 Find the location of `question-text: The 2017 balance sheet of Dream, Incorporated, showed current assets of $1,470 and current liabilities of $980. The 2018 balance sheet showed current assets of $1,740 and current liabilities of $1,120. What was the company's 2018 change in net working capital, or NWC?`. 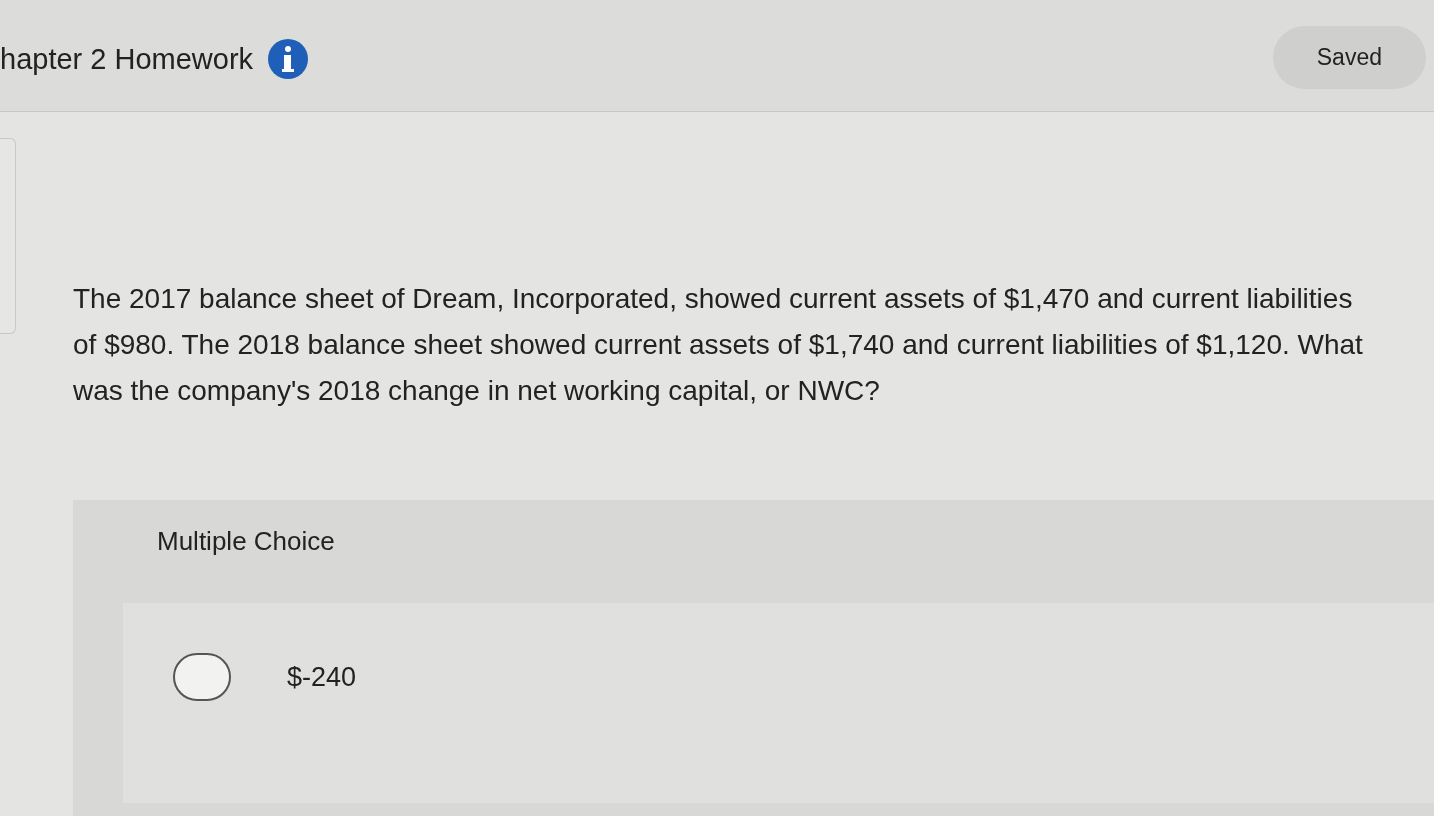

question-text: The 2017 balance sheet of Dream, Incorporated, showed current assets of $1,470 and current liabilities of $980. The 2018 balance sheet showed current assets of $1,740 and current liabilities of $1,120. What was the company's 2018 change in net working capital, or NWC? is located at coordinates (718, 345).